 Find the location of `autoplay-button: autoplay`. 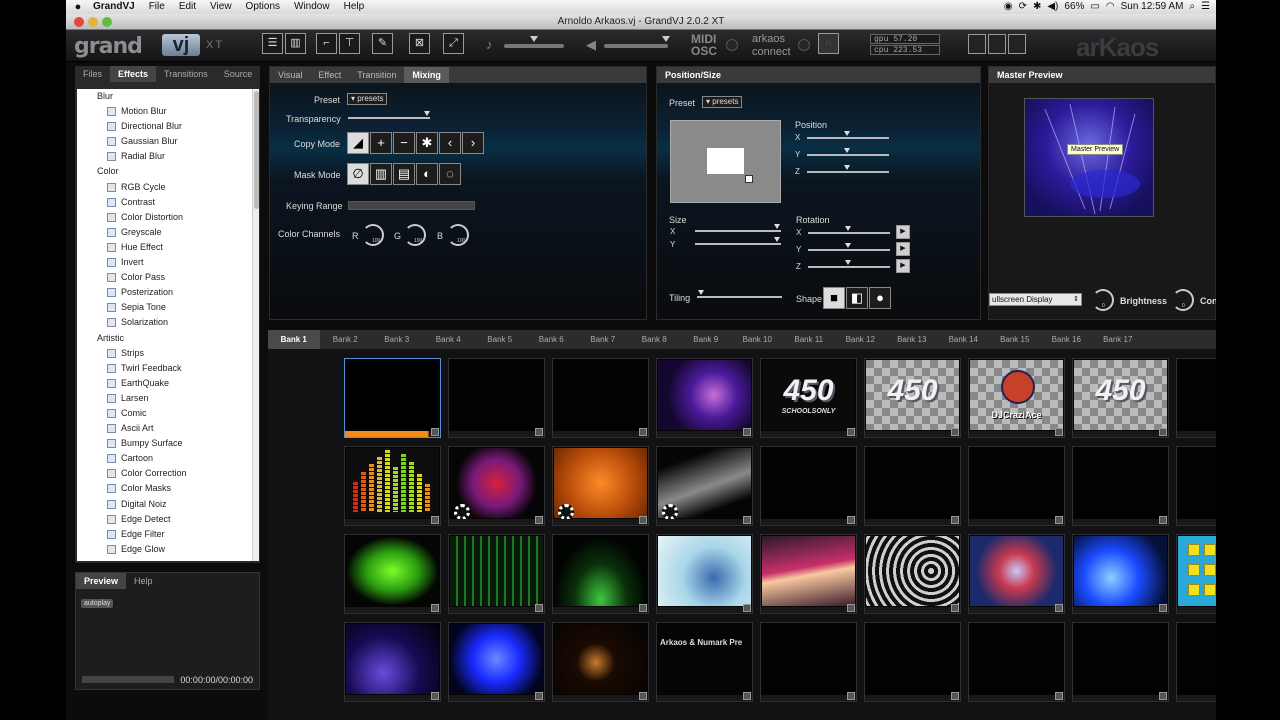

autoplay-button: autoplay is located at coordinates (97, 603).